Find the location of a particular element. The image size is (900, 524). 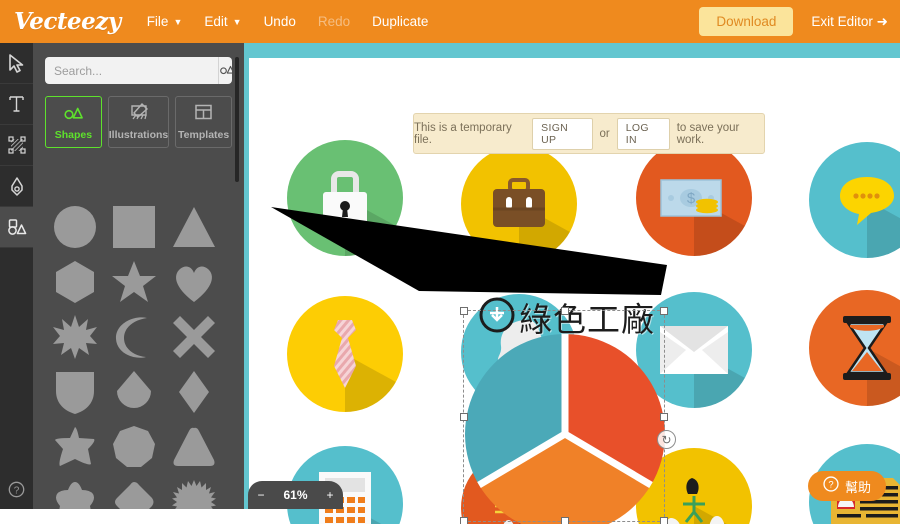

resize-handle-se is located at coordinates (664, 520).